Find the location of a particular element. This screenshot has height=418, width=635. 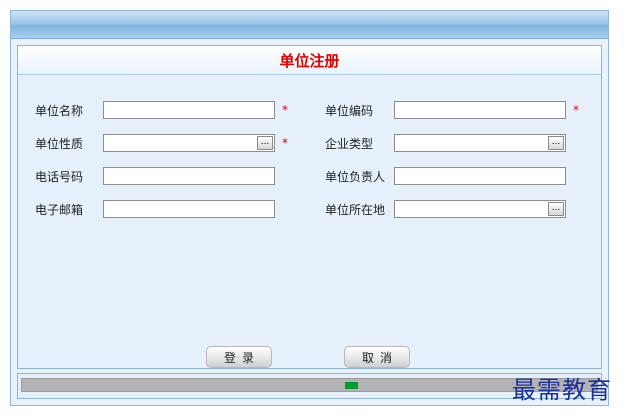

email-label: 电子邮箱 is located at coordinates (59, 210).